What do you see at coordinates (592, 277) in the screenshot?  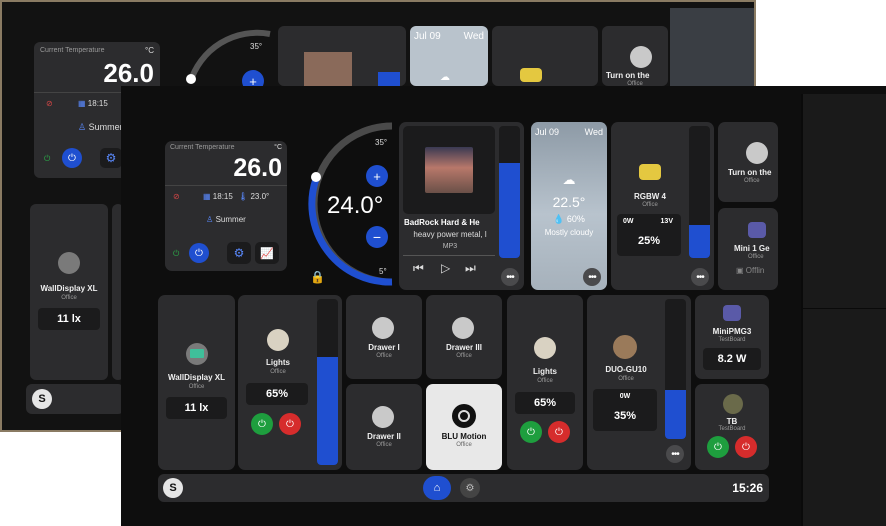 I see `weather-more-button: •••` at bounding box center [592, 277].